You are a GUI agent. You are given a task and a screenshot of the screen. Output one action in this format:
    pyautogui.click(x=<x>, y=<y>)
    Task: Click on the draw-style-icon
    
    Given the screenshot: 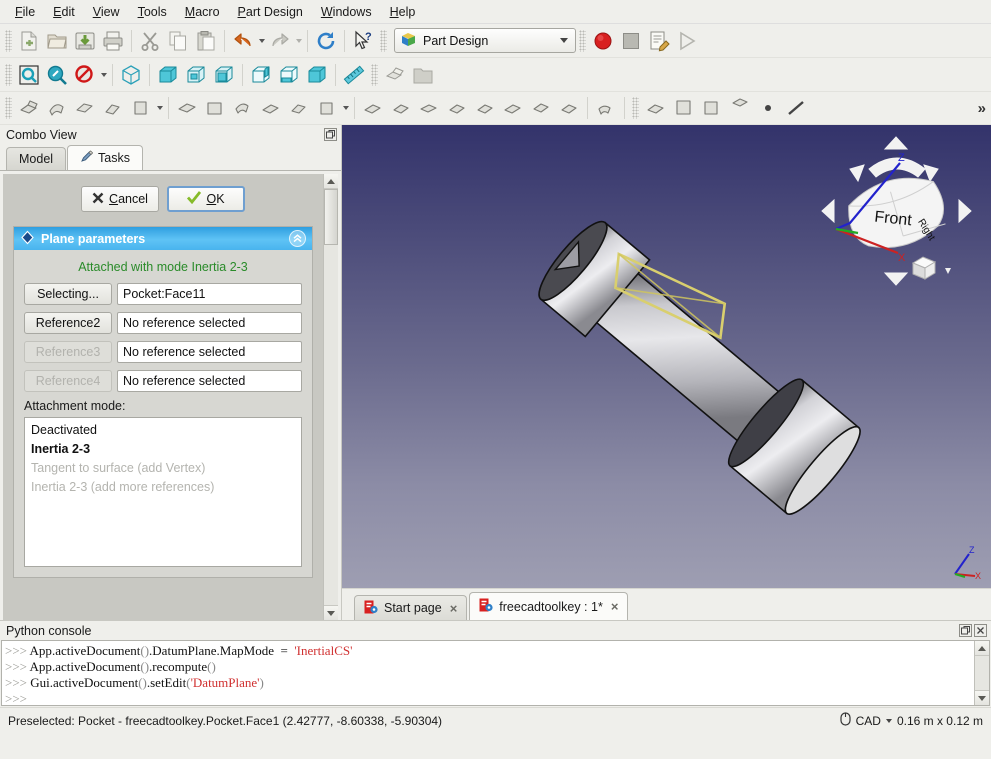 What is the action you would take?
    pyautogui.click(x=85, y=75)
    